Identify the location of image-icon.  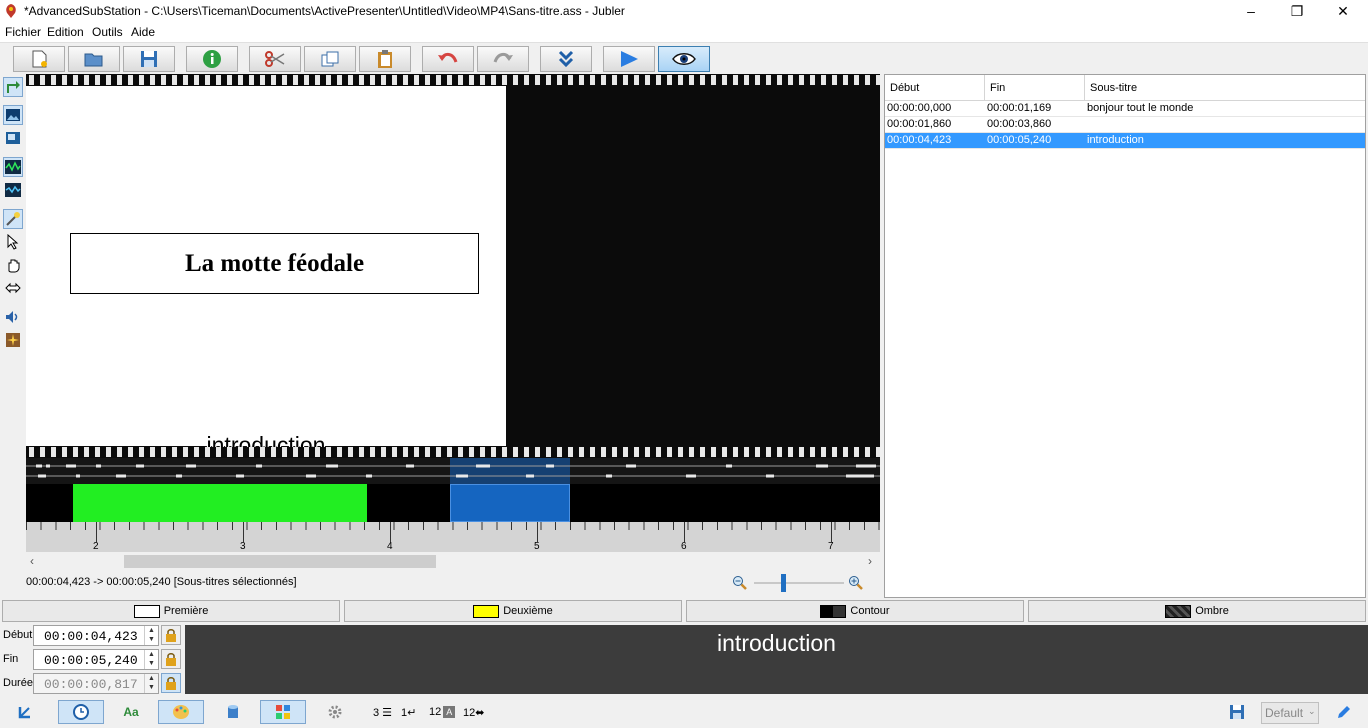
(13, 115).